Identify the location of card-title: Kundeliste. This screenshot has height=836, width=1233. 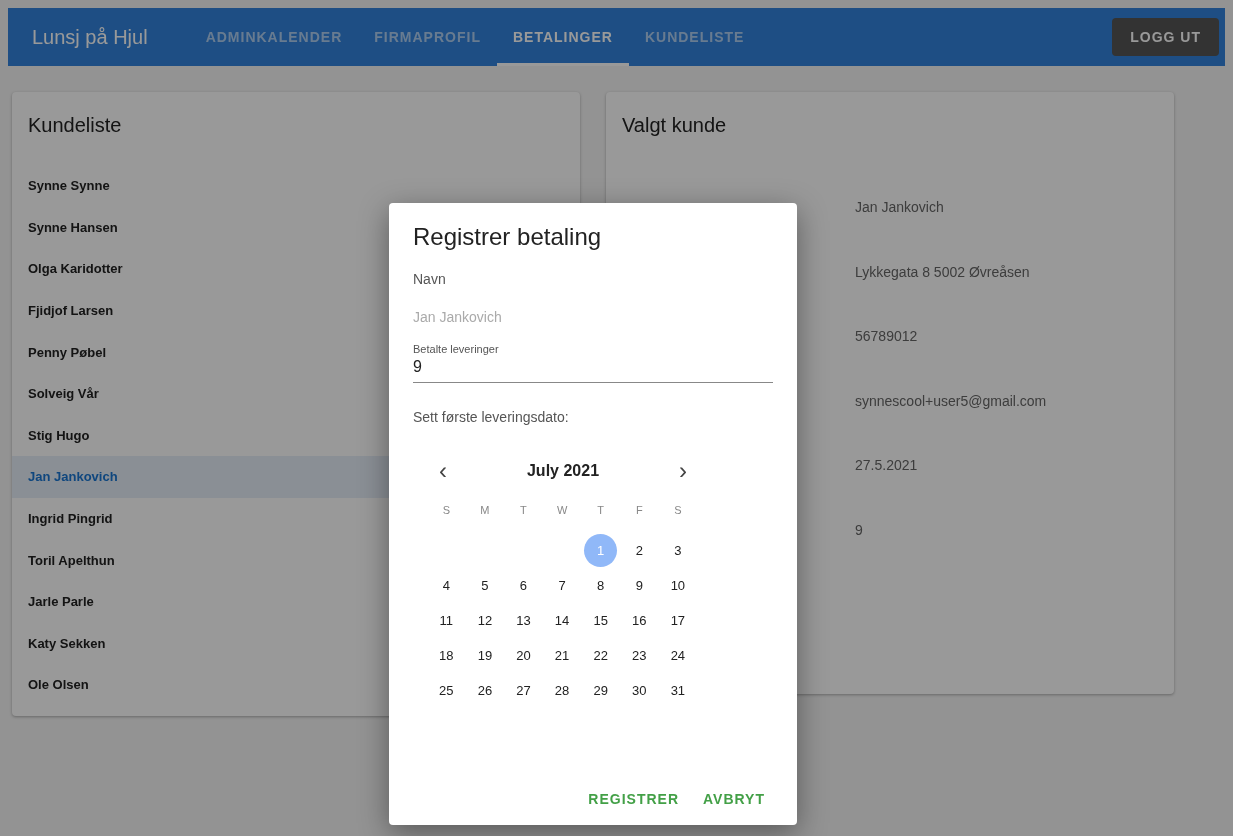
(75, 125).